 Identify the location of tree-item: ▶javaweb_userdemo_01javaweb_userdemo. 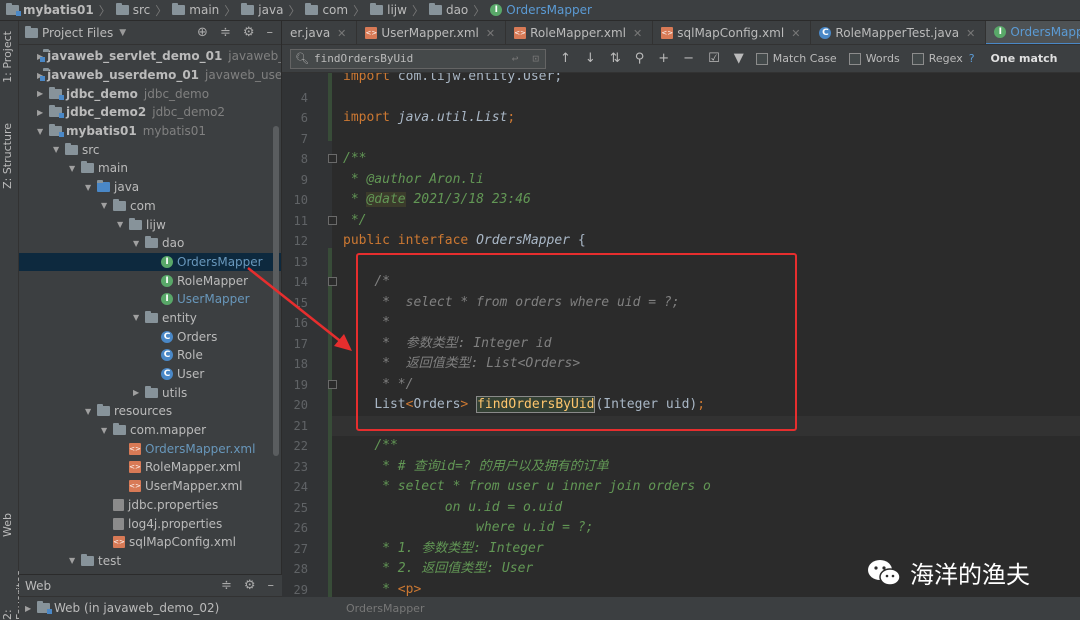
(150, 75).